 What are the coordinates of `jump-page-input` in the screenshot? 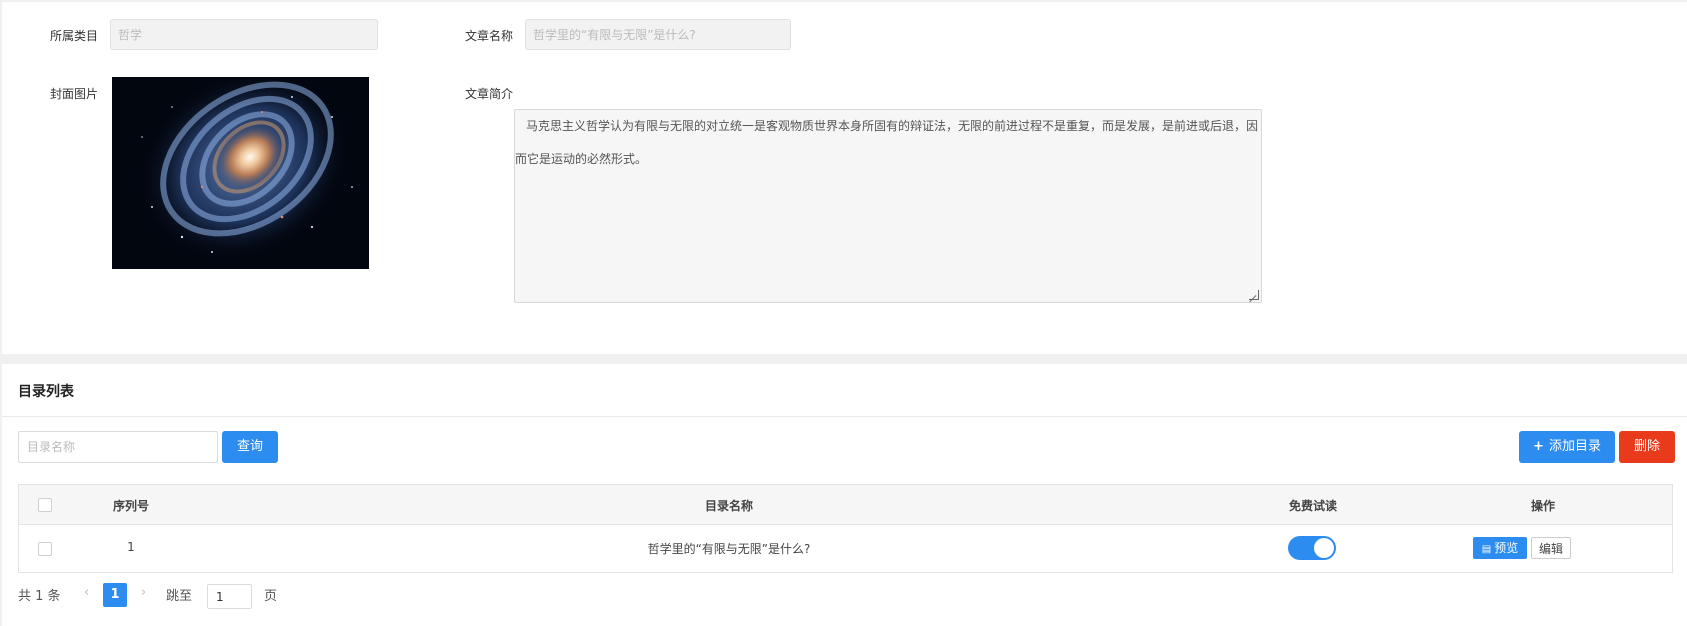 It's located at (229, 596).